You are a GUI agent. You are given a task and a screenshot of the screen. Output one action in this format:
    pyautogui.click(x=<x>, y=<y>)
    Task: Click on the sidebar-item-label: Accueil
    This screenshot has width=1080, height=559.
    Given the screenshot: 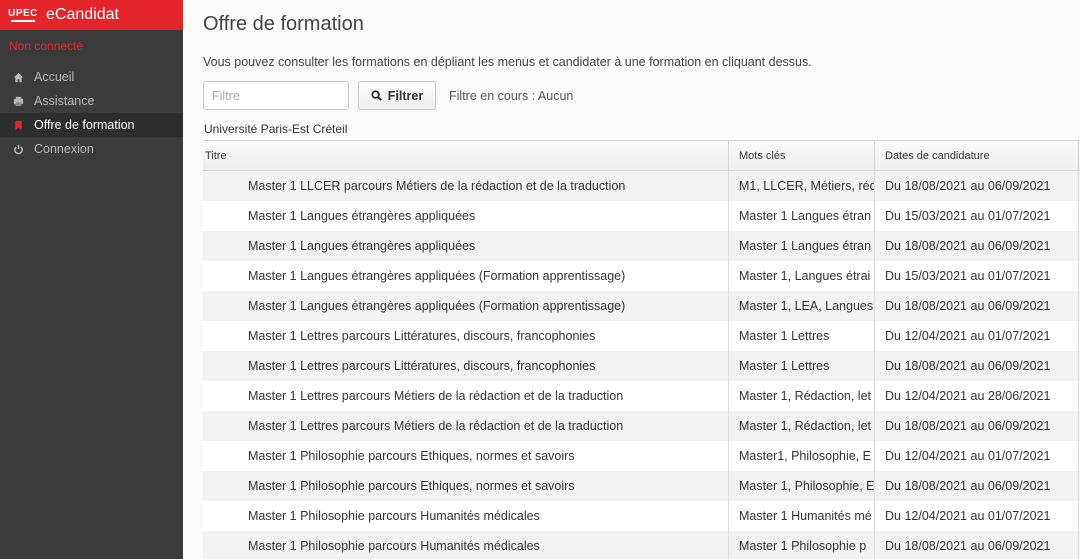 What is the action you would take?
    pyautogui.click(x=54, y=77)
    